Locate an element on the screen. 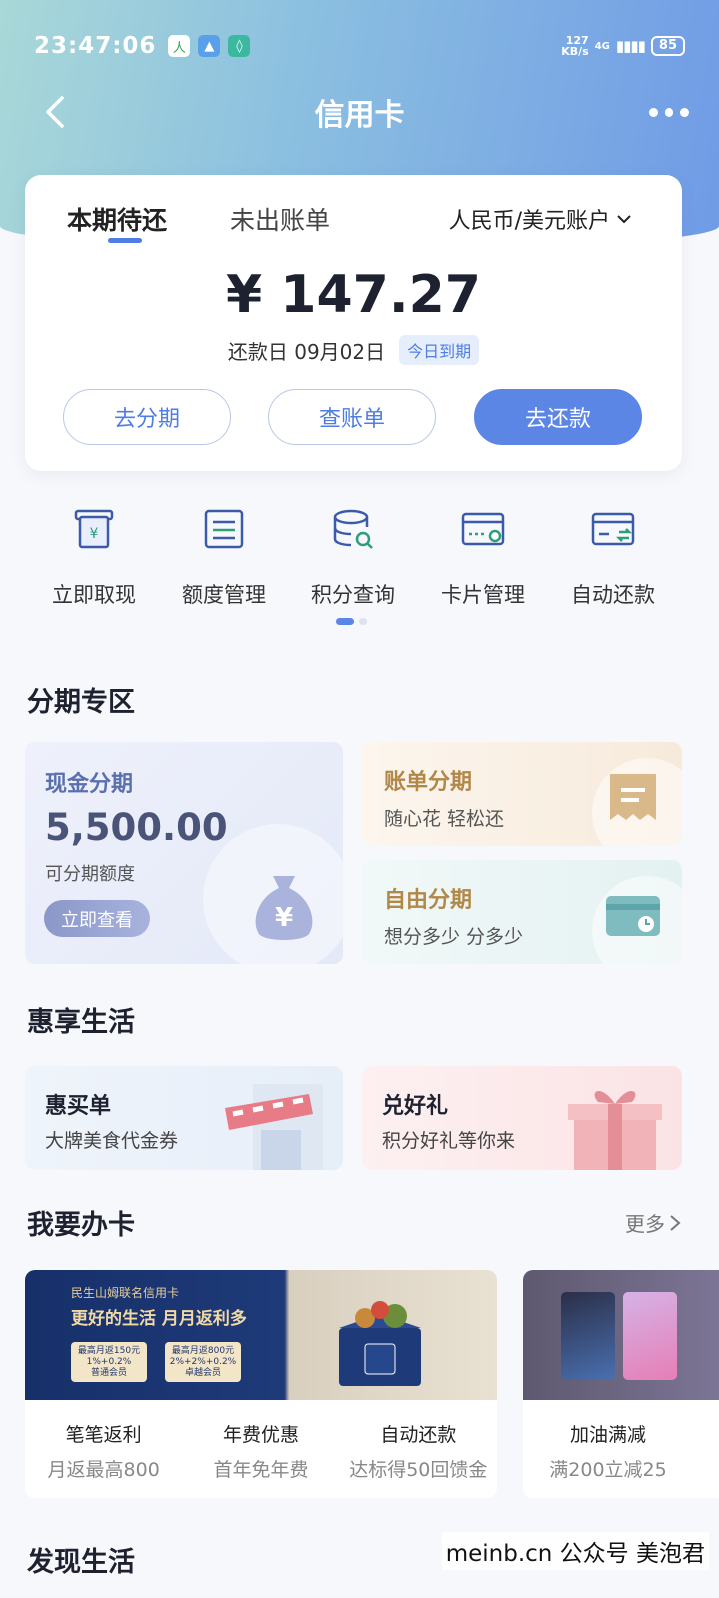 This screenshot has width=719, height=1598. chip-sub: 1%+0.2% is located at coordinates (109, 1362).